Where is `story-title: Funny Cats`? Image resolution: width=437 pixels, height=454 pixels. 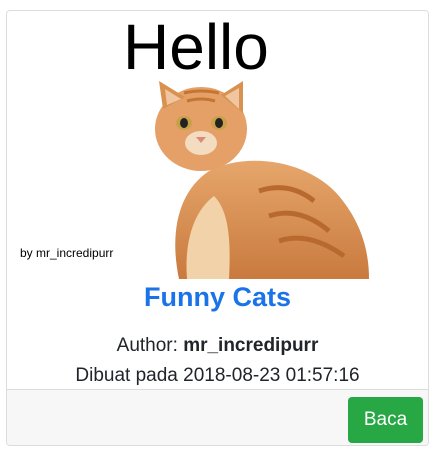 story-title: Funny Cats is located at coordinates (217, 297).